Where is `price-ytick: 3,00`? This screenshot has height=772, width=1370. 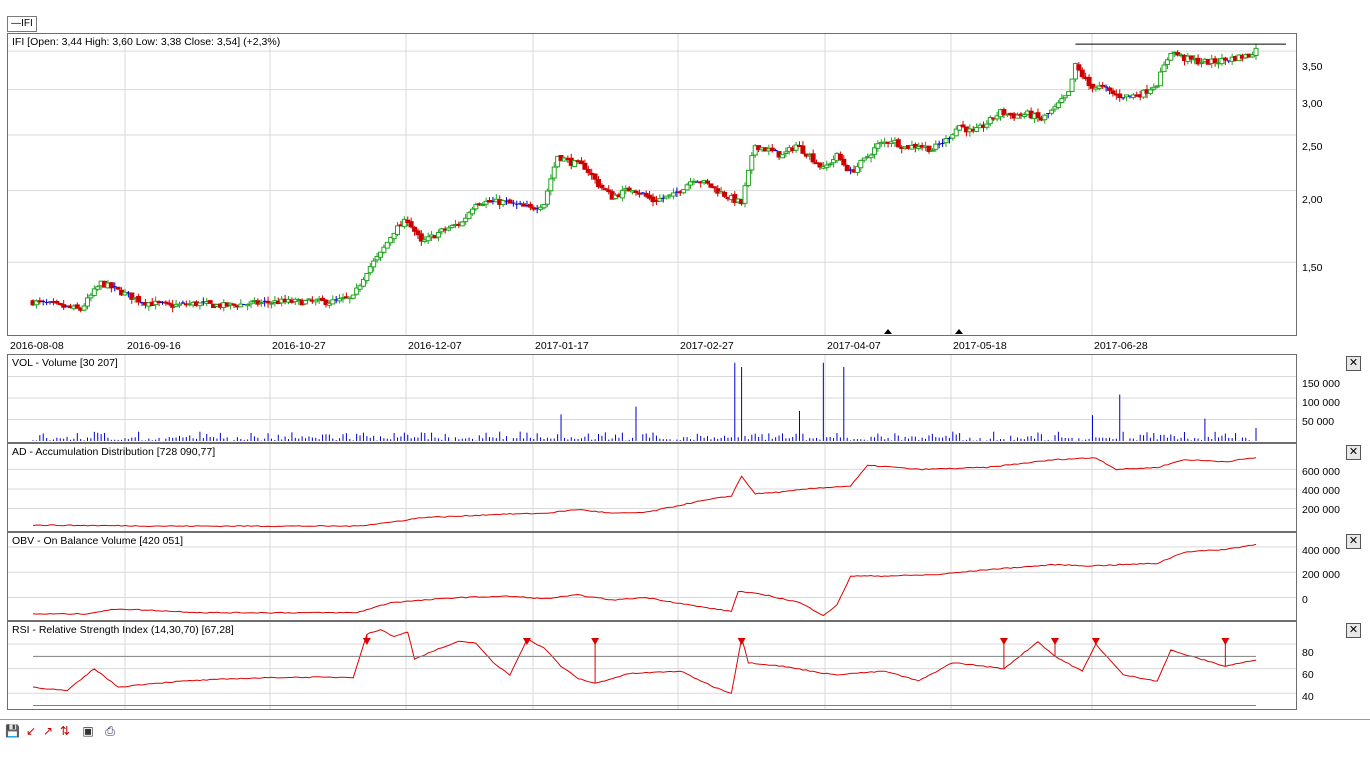 price-ytick: 3,00 is located at coordinates (1312, 104).